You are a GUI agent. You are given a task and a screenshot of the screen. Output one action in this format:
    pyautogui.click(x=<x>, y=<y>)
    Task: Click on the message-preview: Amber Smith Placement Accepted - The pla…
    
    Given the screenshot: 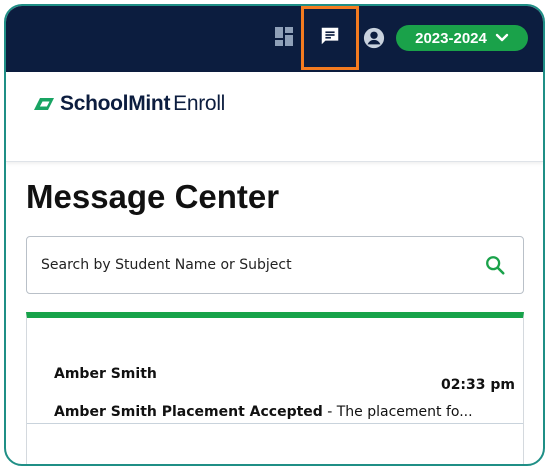 What is the action you would take?
    pyautogui.click(x=284, y=412)
    